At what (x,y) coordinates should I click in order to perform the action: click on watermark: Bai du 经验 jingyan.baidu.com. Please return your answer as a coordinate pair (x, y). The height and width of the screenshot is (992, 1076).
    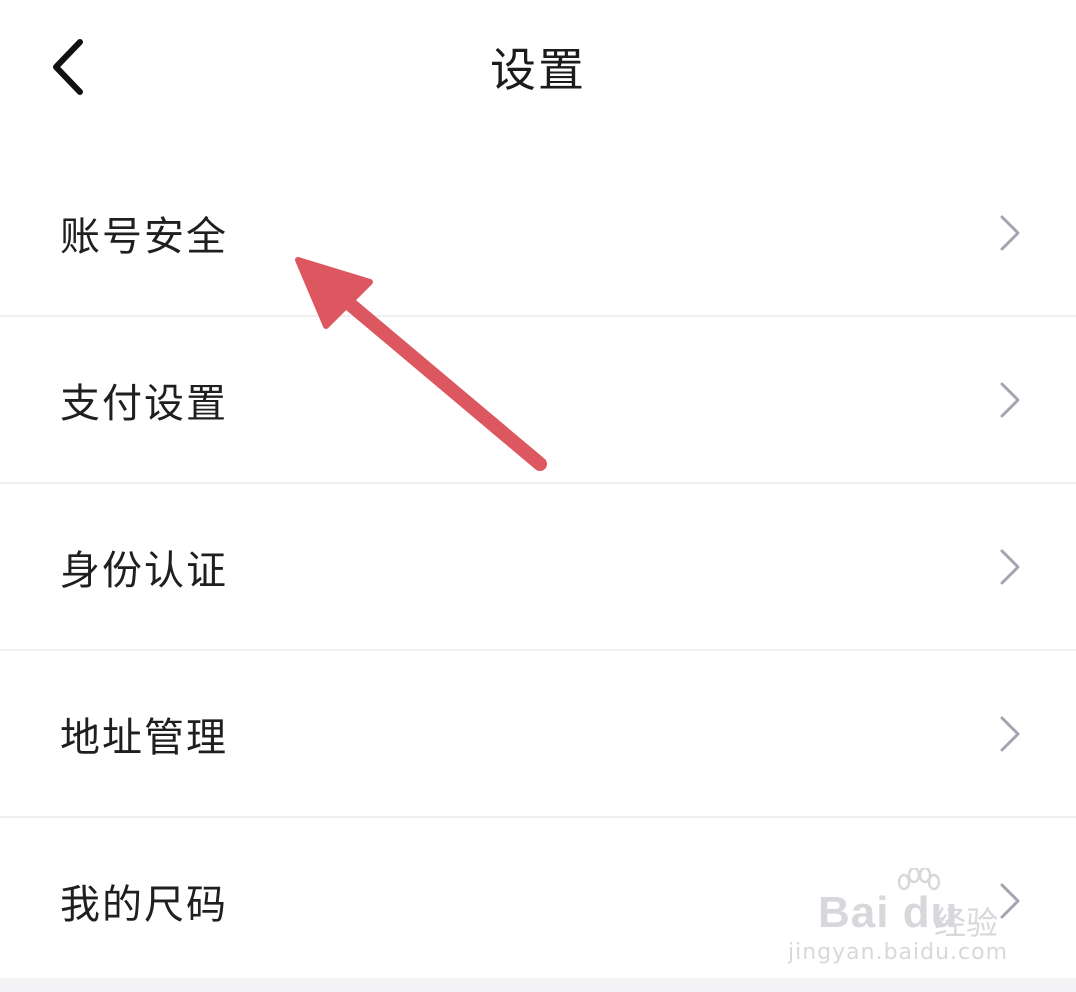
    Looking at the image, I should click on (903, 923).